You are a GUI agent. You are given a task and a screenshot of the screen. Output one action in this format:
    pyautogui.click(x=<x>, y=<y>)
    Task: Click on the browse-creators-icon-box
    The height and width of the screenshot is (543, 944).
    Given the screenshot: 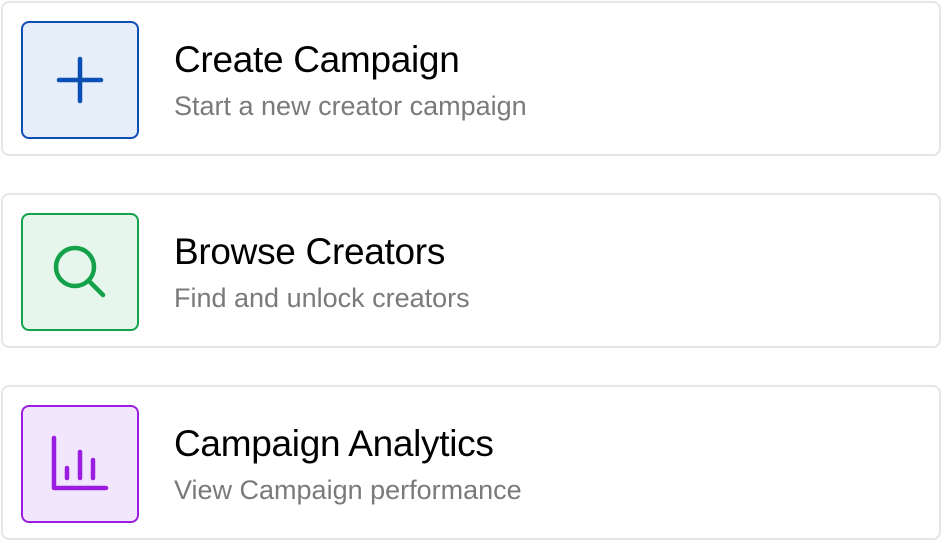 What is the action you would take?
    pyautogui.click(x=80, y=272)
    